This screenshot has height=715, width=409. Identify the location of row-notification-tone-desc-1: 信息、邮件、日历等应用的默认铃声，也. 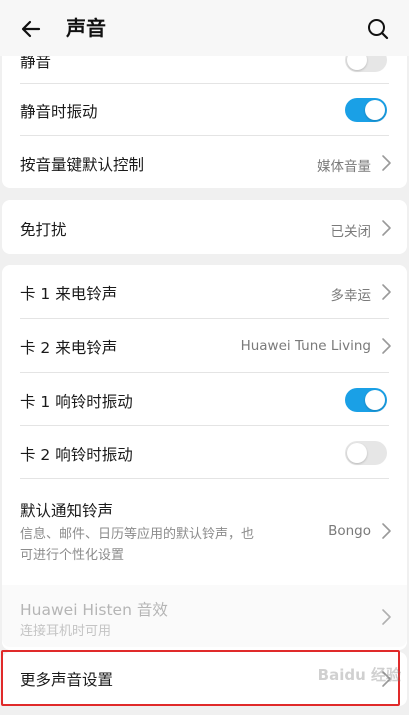
(137, 534).